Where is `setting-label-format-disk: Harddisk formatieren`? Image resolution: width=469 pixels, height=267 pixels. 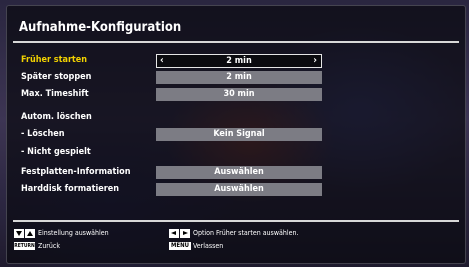
setting-label-format-disk: Harddisk formatieren is located at coordinates (70, 189).